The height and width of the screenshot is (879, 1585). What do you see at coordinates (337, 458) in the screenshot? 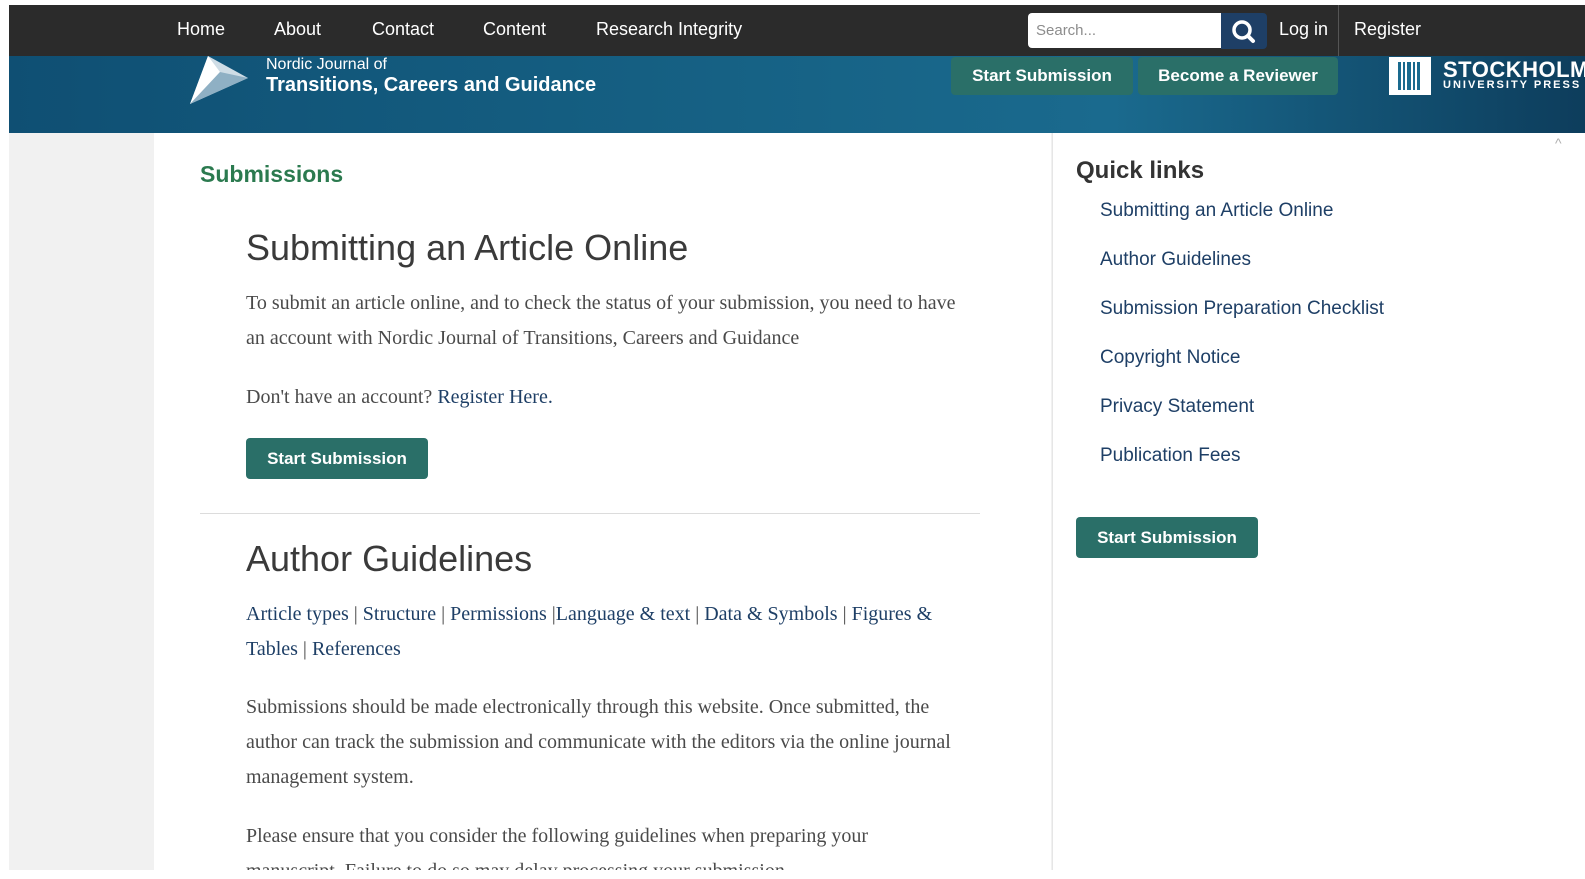
I see `start-submission-button: Start Submission` at bounding box center [337, 458].